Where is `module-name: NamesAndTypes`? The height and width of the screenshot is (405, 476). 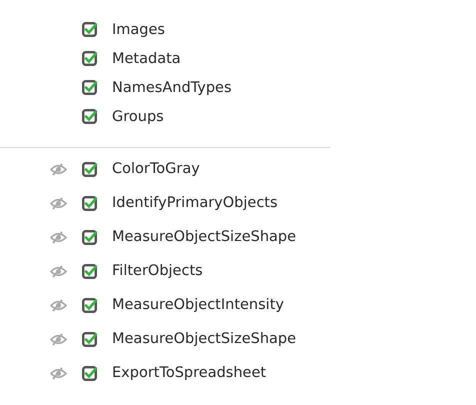 module-name: NamesAndTypes is located at coordinates (172, 88).